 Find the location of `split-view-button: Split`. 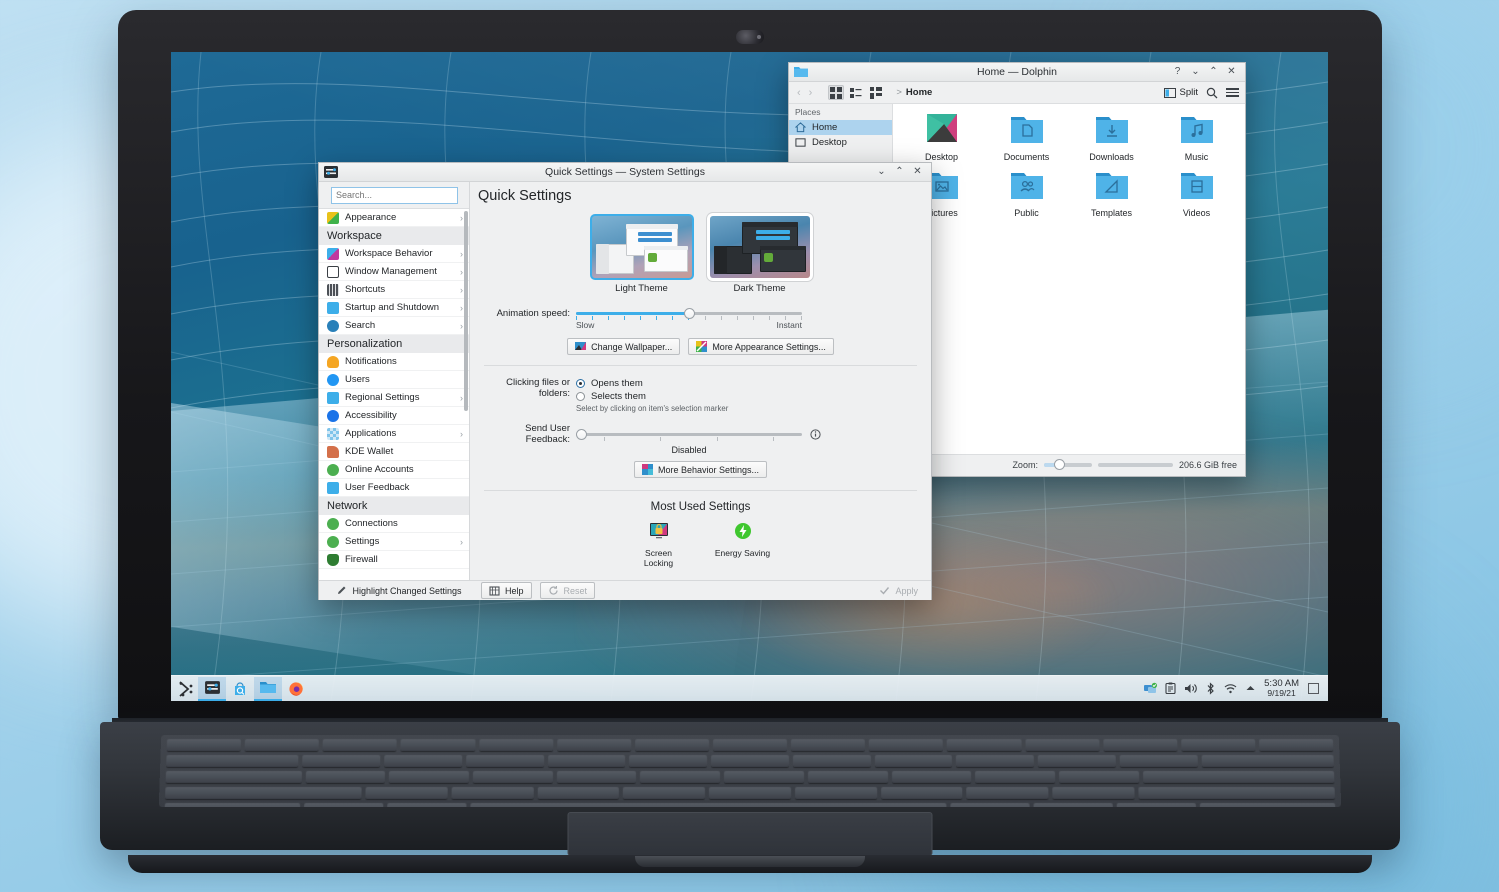

split-view-button: Split is located at coordinates (1180, 93).